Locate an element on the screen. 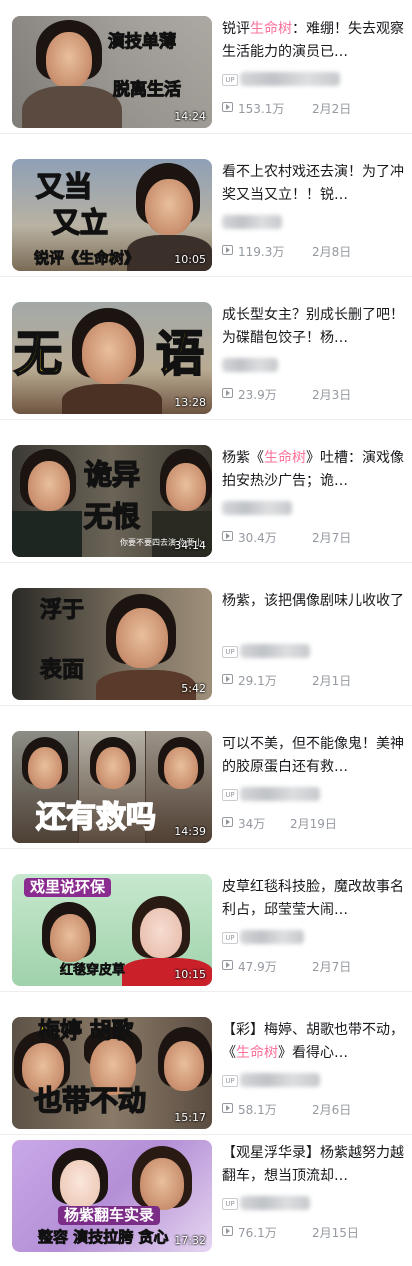 Image resolution: width=412 pixels, height=1266 pixels. video-meta: UP 76.1万 2月15日 is located at coordinates (313, 1219).